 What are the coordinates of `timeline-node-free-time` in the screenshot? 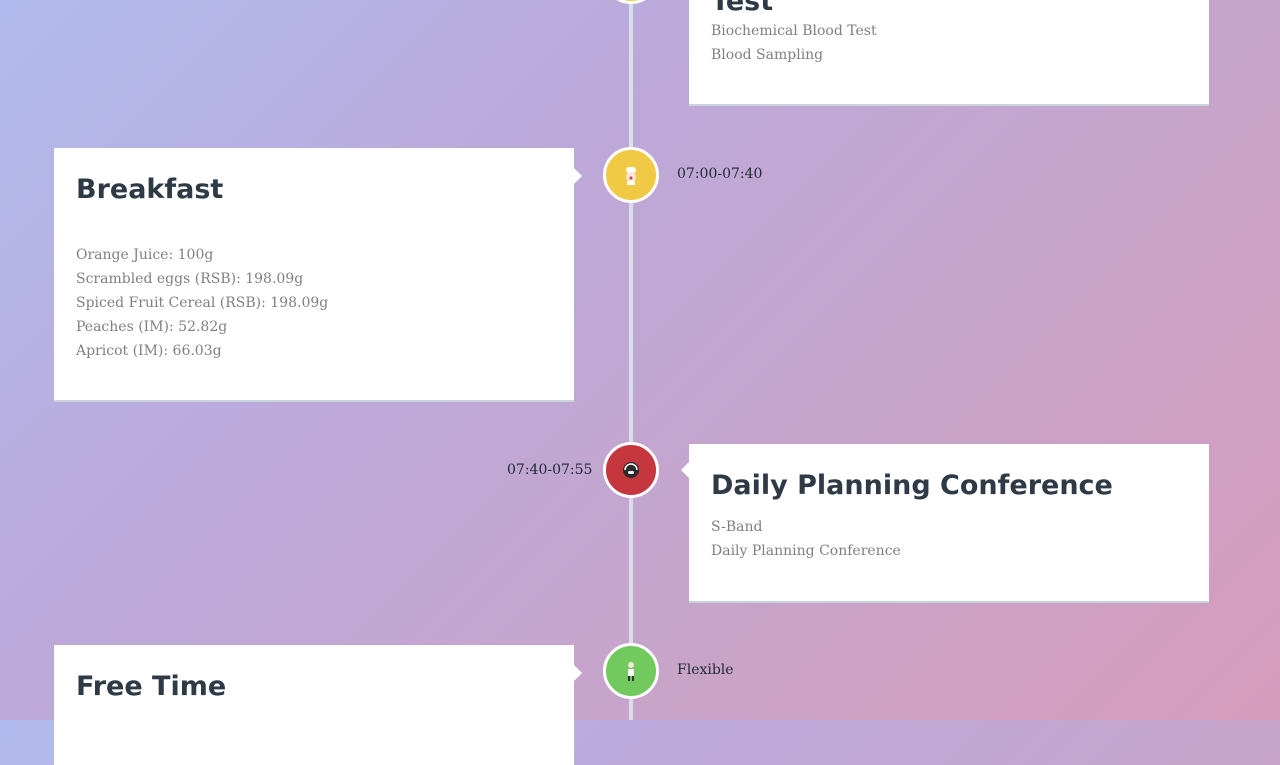 It's located at (631, 671).